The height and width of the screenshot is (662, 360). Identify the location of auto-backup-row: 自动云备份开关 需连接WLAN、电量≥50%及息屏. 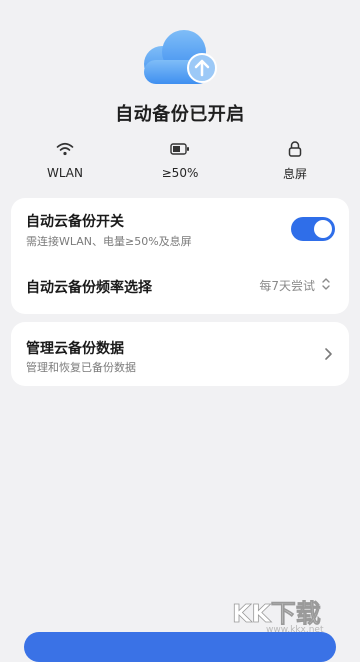
(180, 228).